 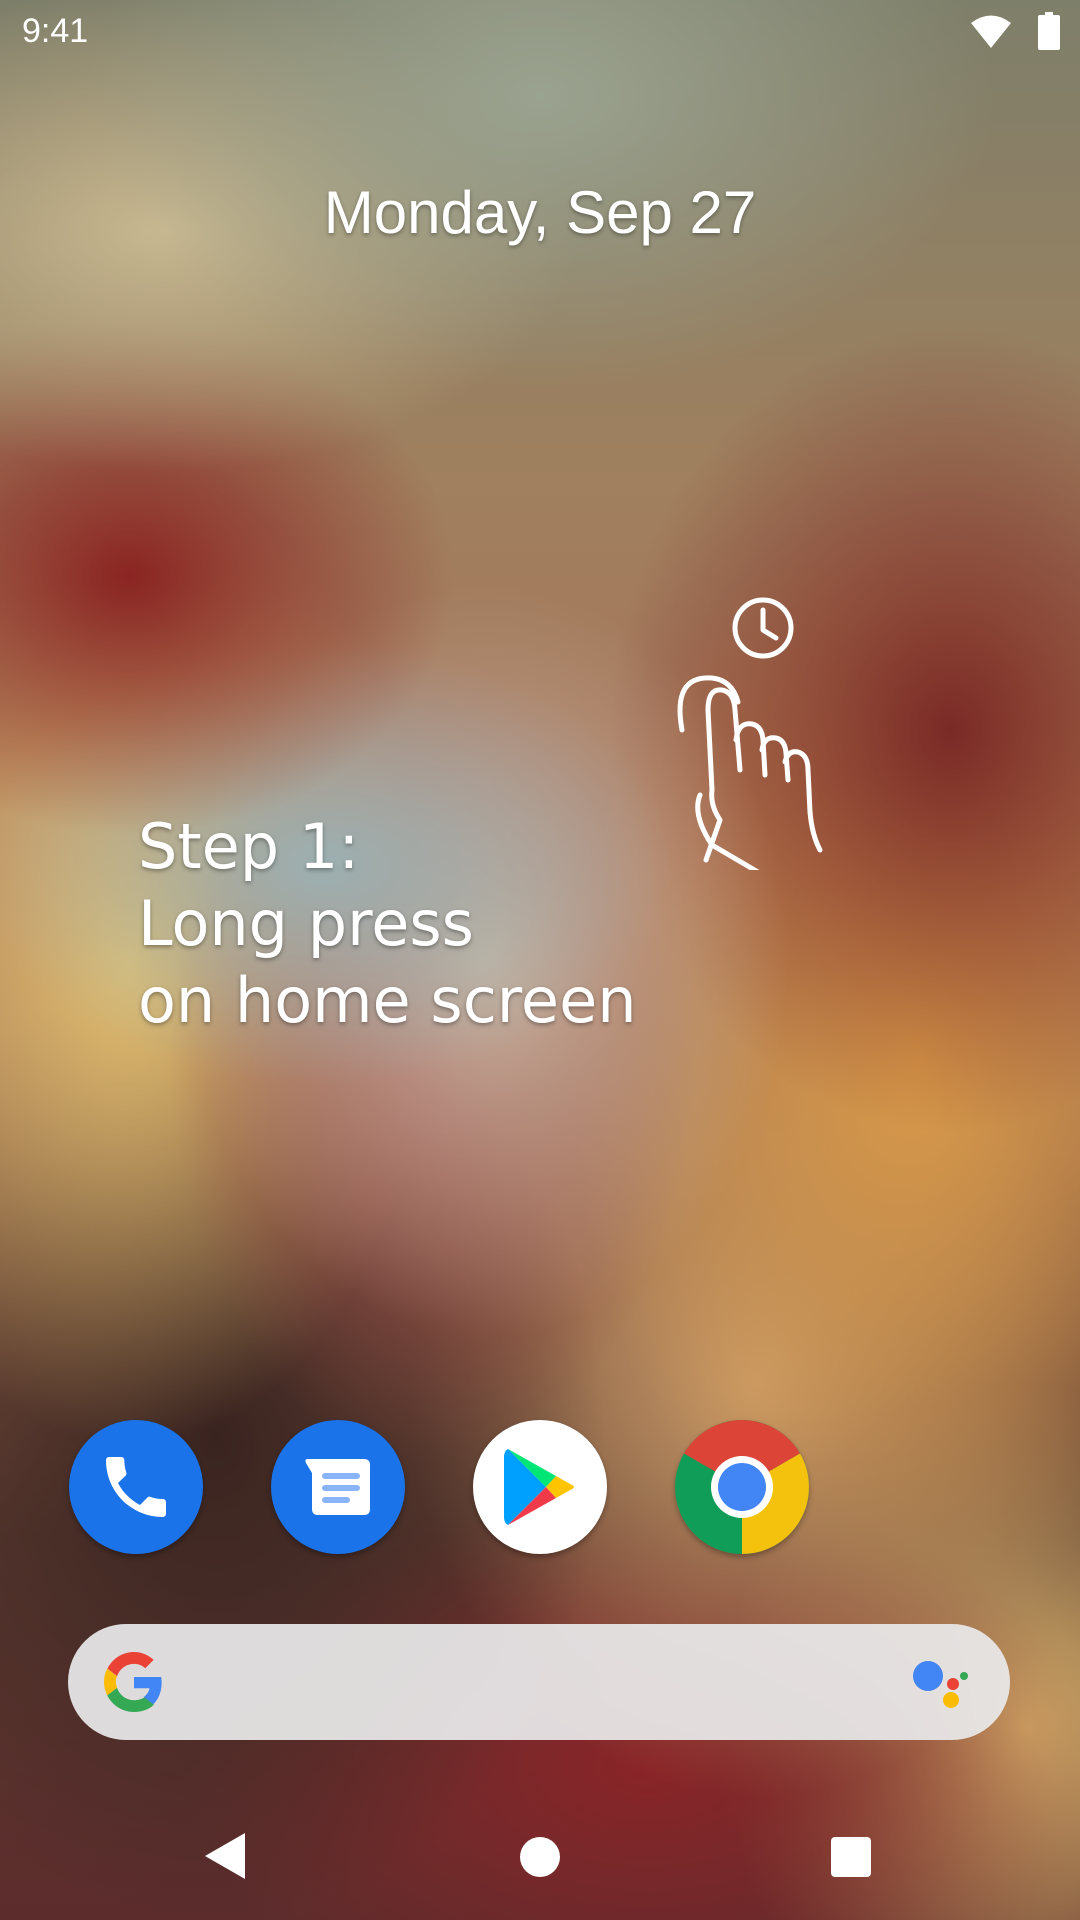 I want to click on navigation-bar, so click(x=540, y=1860).